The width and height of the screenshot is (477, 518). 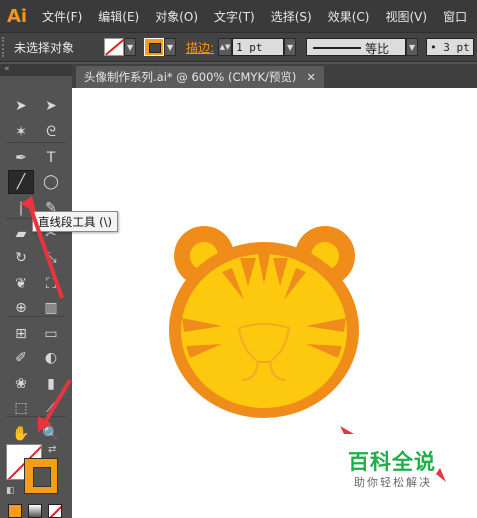 What do you see at coordinates (28, 204) in the screenshot?
I see `annotation-arrowhead` at bounding box center [28, 204].